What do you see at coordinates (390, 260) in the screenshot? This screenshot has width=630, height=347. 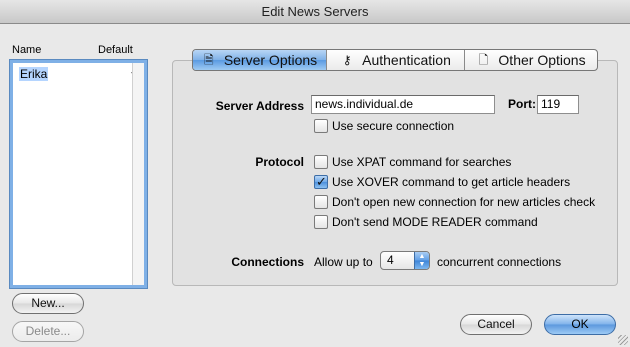 I see `connections-value: 4` at bounding box center [390, 260].